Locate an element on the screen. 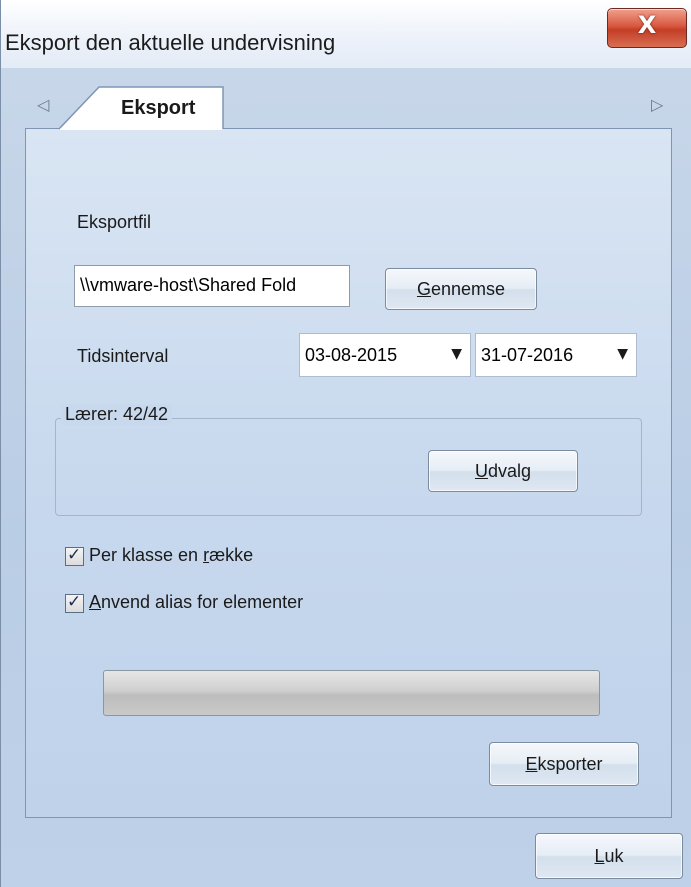  window-title: Eksport den aktuelle undervisning is located at coordinates (170, 42).